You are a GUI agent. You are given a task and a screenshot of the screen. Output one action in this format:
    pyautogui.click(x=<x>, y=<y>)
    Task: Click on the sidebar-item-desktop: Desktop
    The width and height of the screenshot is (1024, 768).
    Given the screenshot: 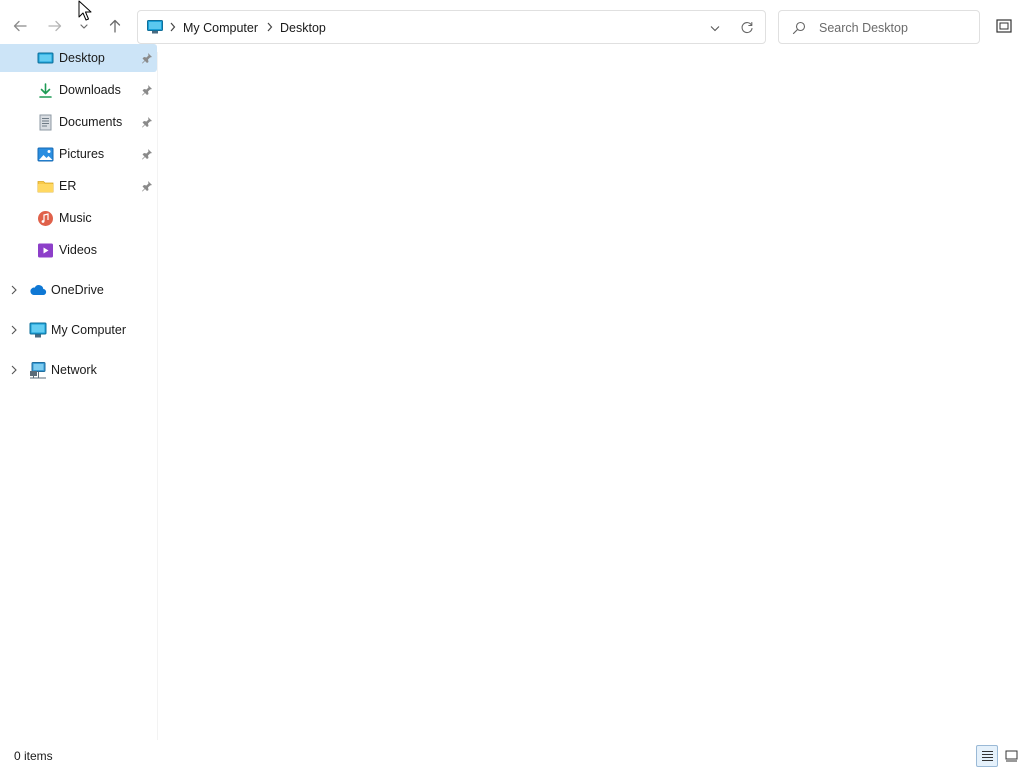 What is the action you would take?
    pyautogui.click(x=78, y=58)
    